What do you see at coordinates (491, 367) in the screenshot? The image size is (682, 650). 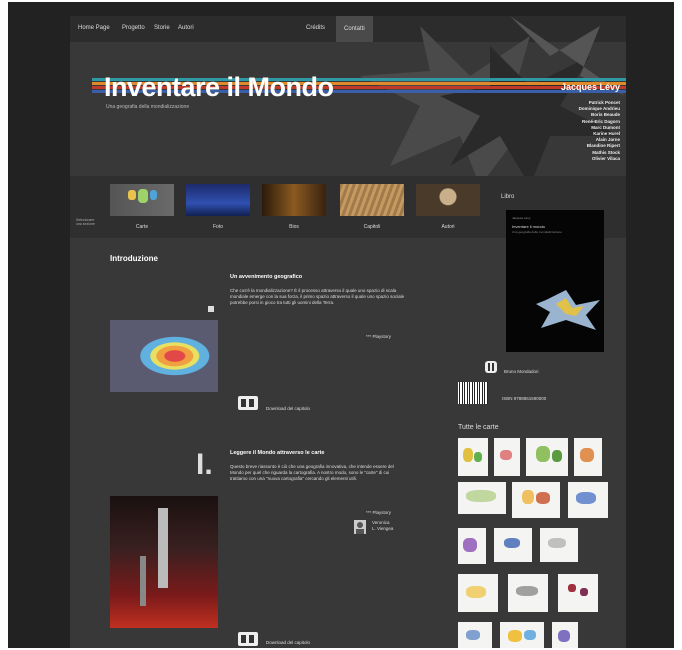 I see `publisher-logo-icon` at bounding box center [491, 367].